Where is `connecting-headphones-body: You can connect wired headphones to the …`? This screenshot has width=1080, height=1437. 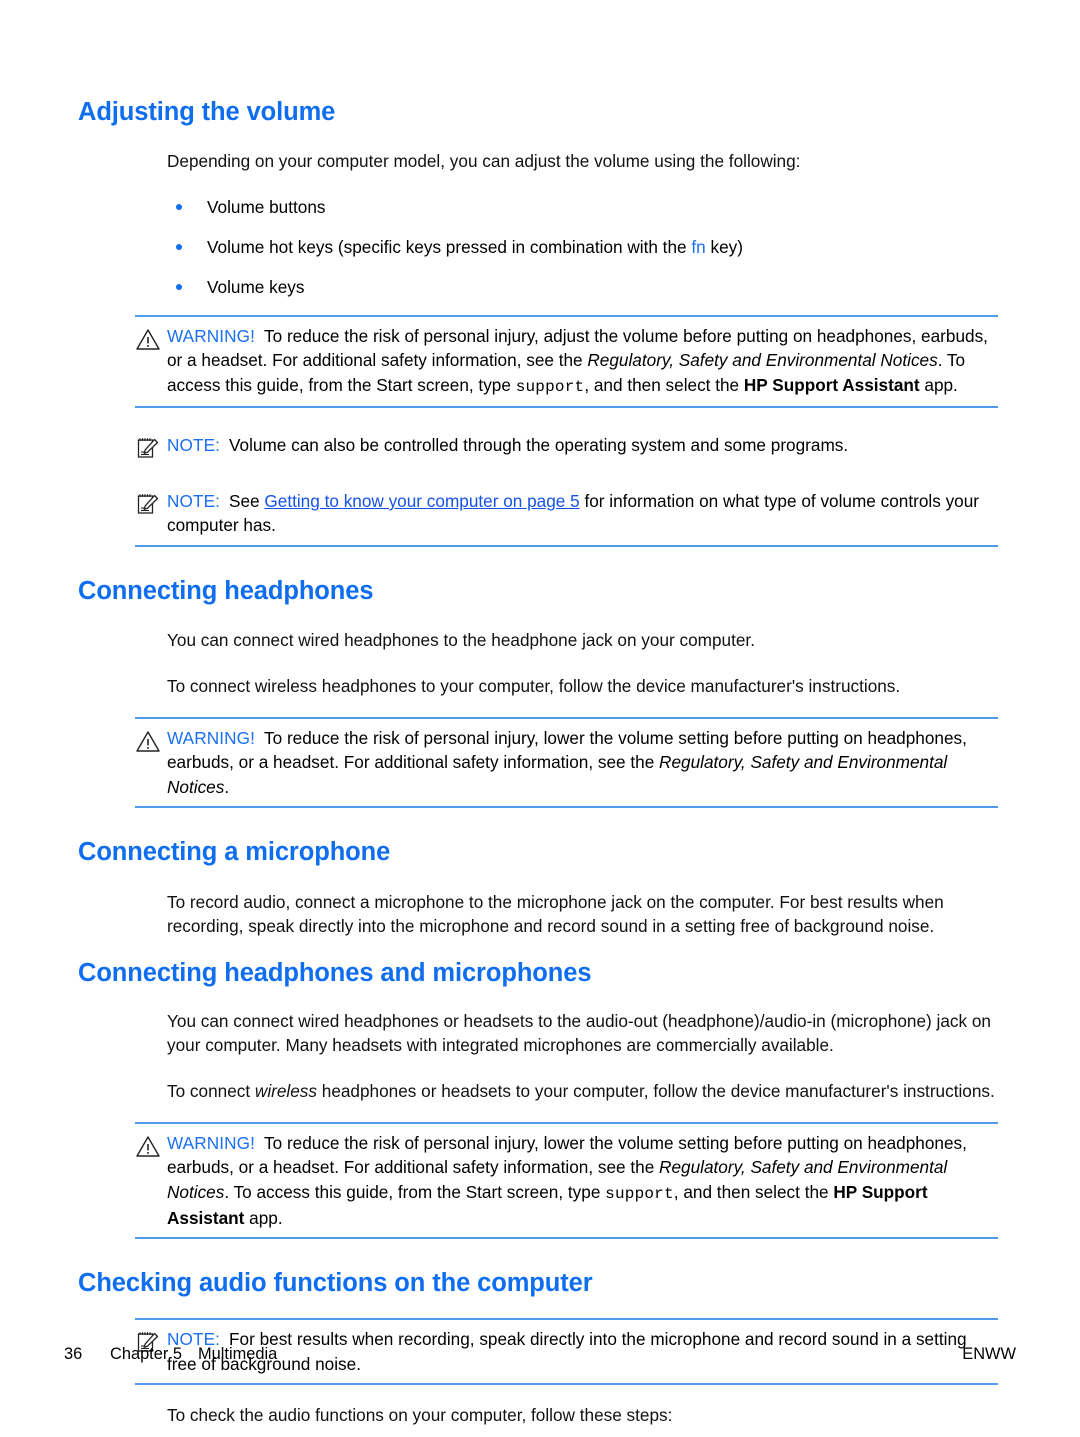 connecting-headphones-body: You can connect wired headphones to the … is located at coordinates (582, 663).